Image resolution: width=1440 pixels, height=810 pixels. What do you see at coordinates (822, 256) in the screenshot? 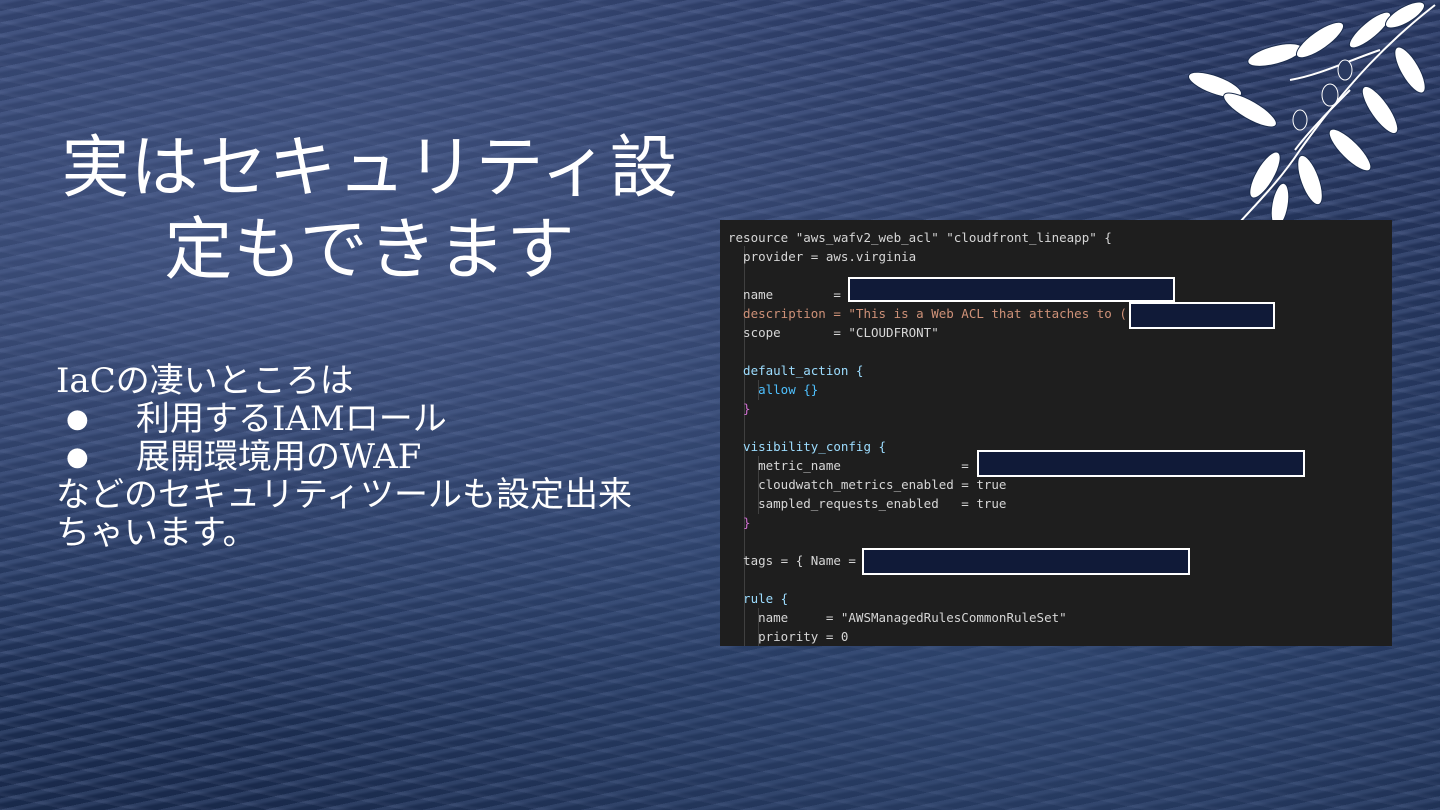
I see `code-line-2: provider = aws.virginia` at bounding box center [822, 256].